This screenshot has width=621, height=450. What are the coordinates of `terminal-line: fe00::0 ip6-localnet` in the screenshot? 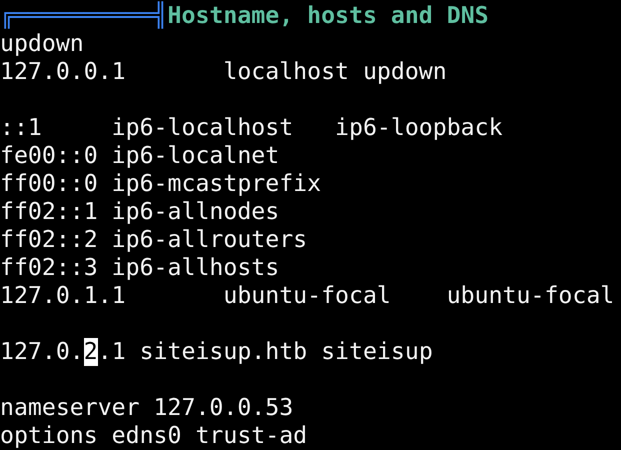 It's located at (140, 156).